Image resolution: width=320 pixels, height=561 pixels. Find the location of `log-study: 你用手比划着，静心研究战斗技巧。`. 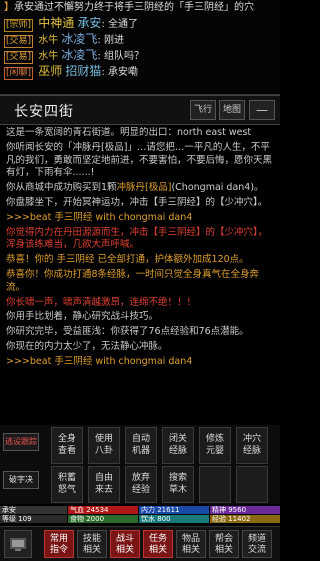

log-study: 你用手比划着，静心研究战斗技巧。 is located at coordinates (82, 317).